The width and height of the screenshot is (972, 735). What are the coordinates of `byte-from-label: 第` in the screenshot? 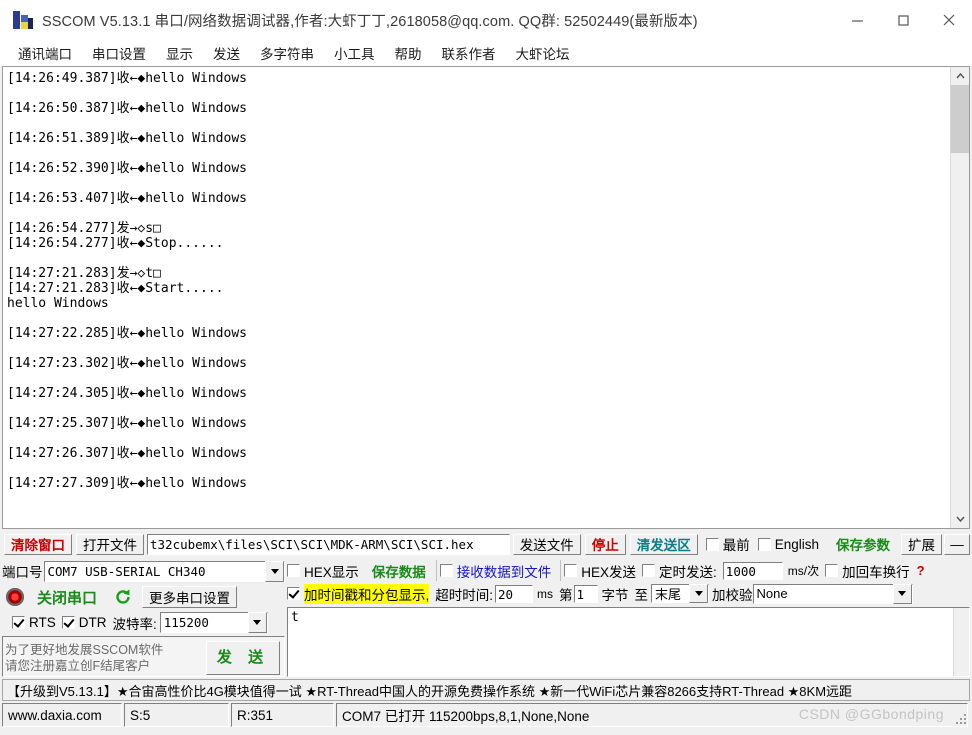 It's located at (566, 595).